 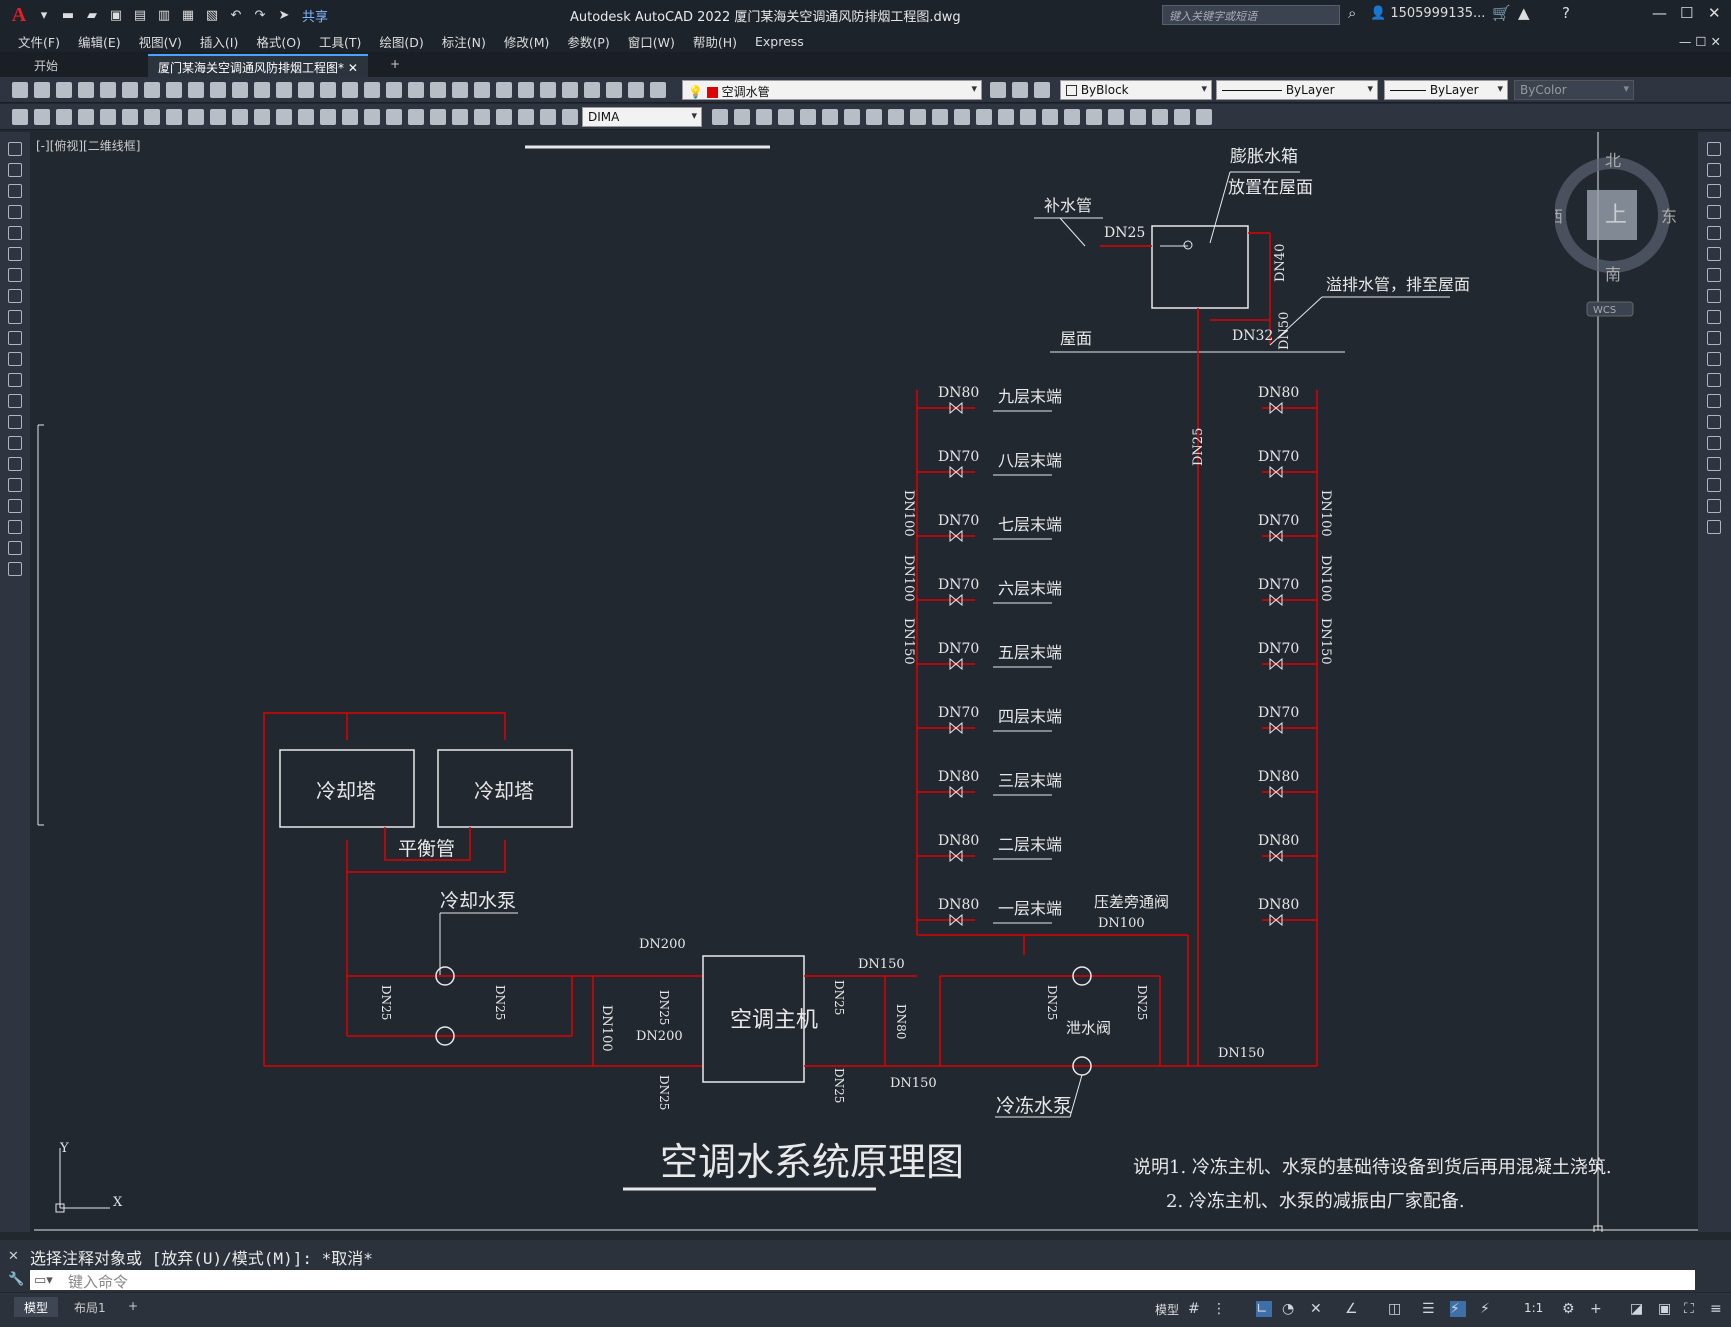 What do you see at coordinates (1264, 1309) in the screenshot?
I see `ortho-icon: ∟` at bounding box center [1264, 1309].